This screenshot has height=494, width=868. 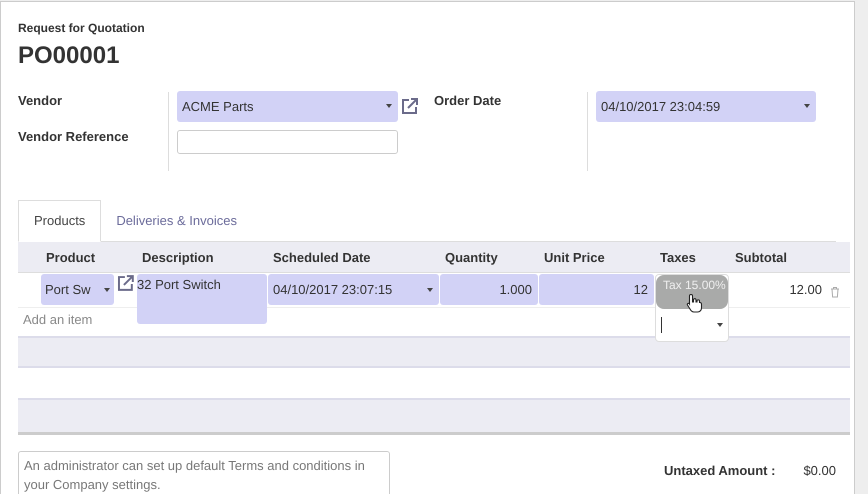 I want to click on date-select: 04/10/2017 23:07:15, so click(x=353, y=289).